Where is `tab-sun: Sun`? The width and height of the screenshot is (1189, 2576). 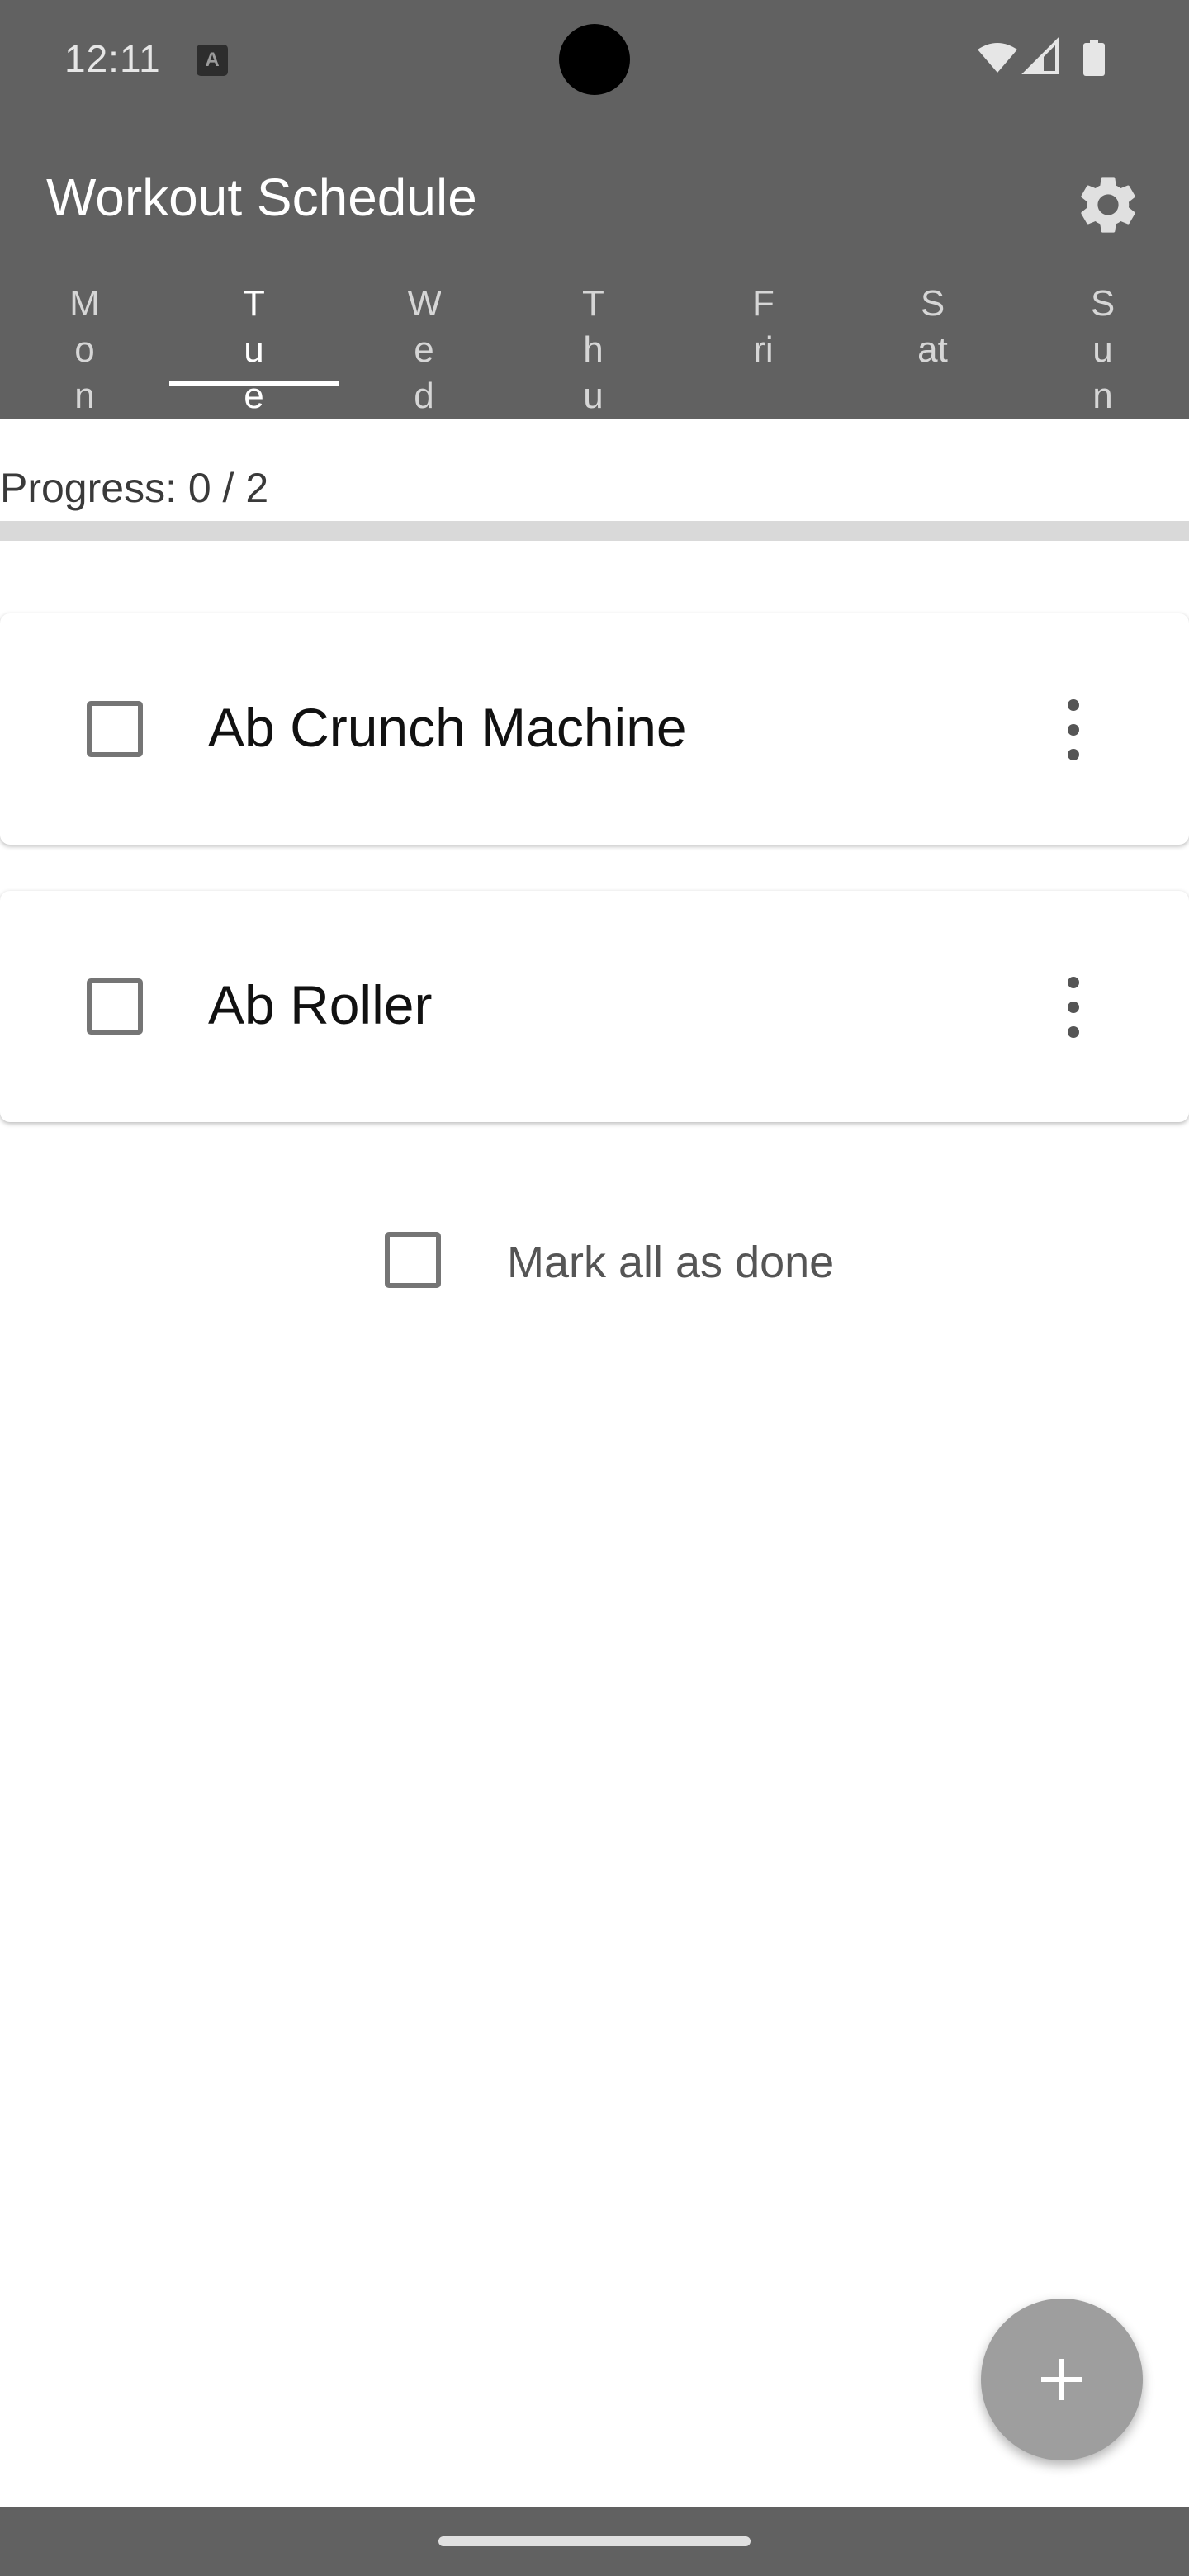 tab-sun: Sun is located at coordinates (1102, 350).